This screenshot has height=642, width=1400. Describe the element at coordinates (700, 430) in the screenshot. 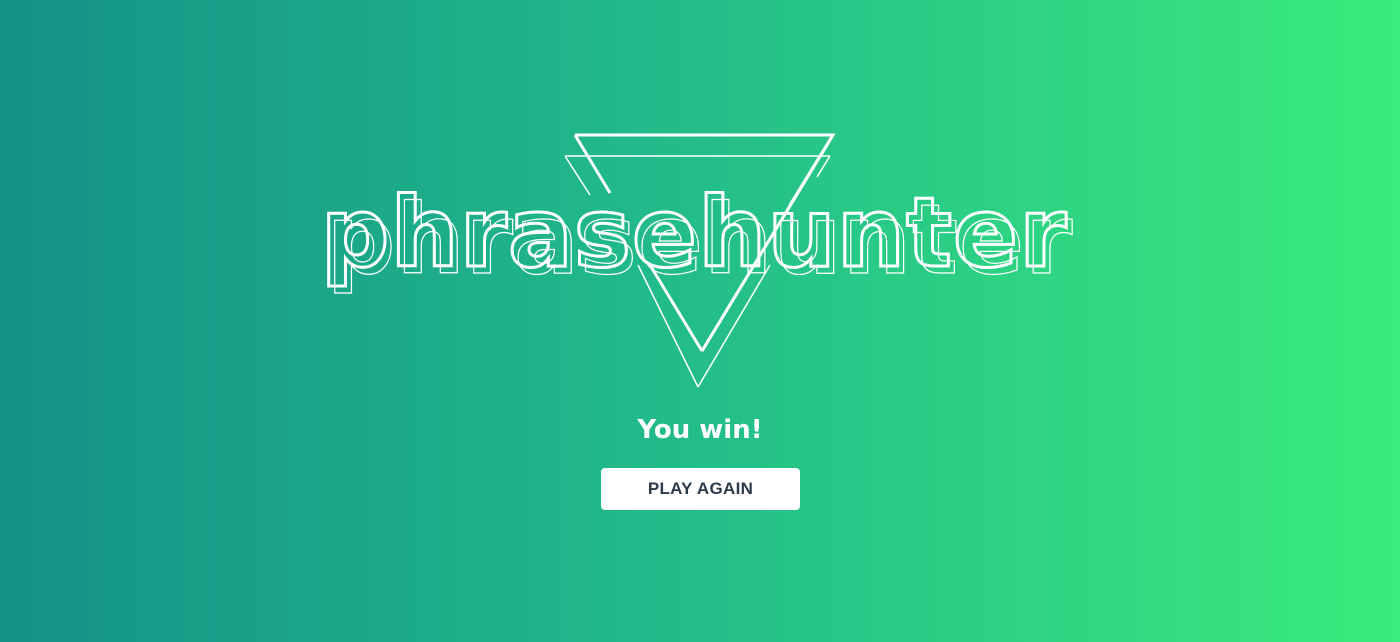

I see `win-message: You win!` at that location.